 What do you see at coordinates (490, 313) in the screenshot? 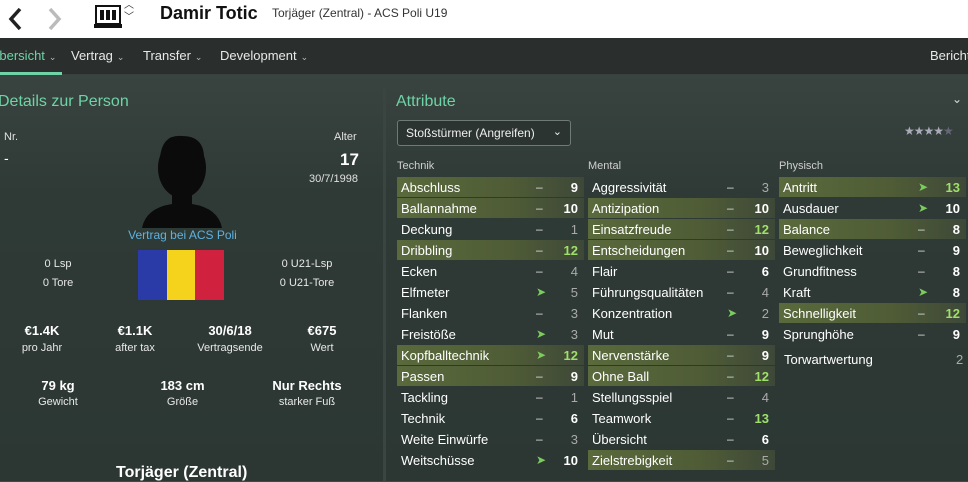
I see `attribute-row: Flanken – 3` at bounding box center [490, 313].